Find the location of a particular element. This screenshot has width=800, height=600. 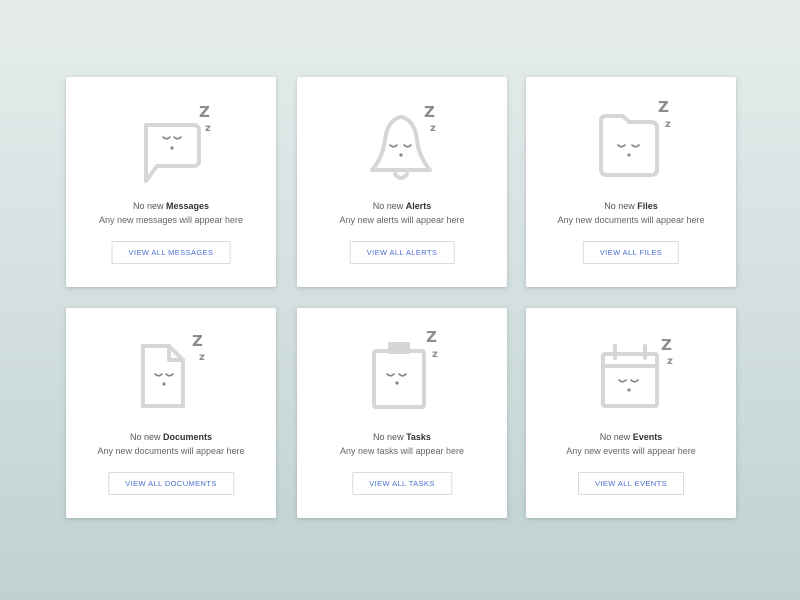

view-all-files-button: VIEW ALL FILES is located at coordinates (631, 252).